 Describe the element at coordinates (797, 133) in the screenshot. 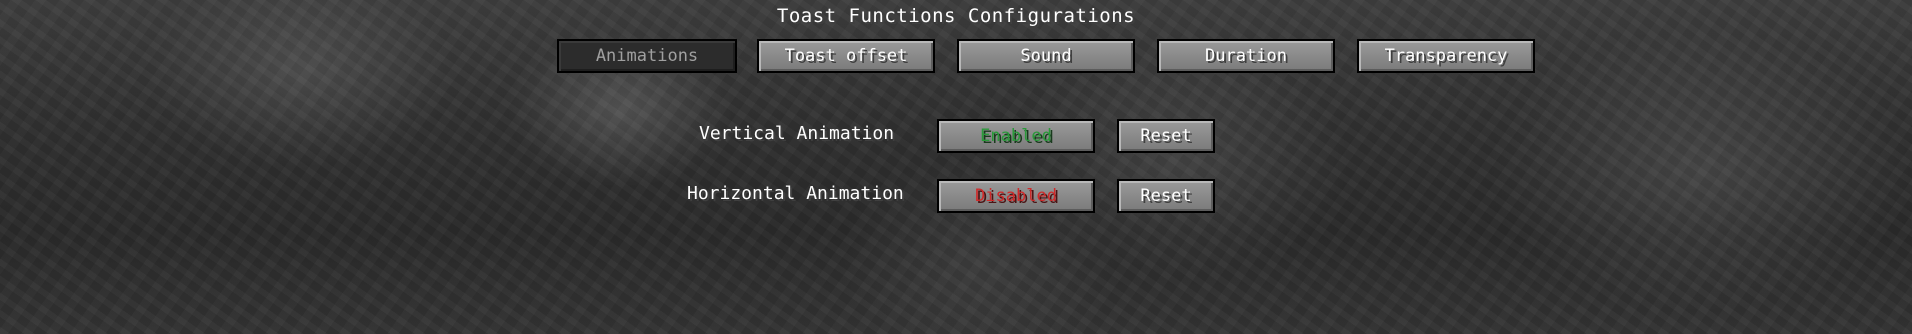

I see `vertical-animation-label: Vertical Animation` at that location.